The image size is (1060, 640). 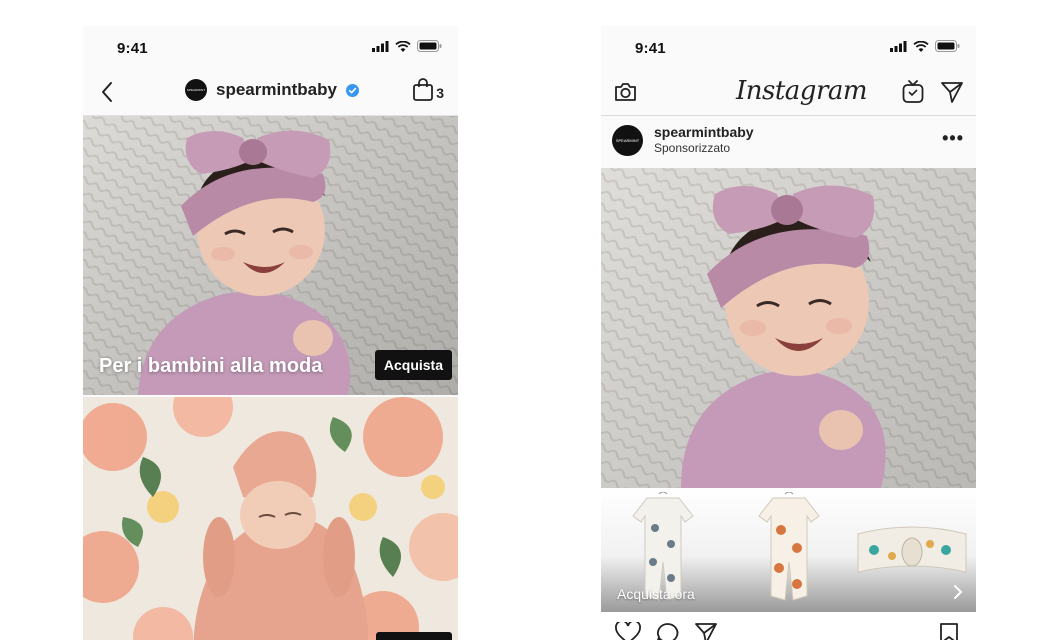 I want to click on product-romper-foxes, so click(x=789, y=551).